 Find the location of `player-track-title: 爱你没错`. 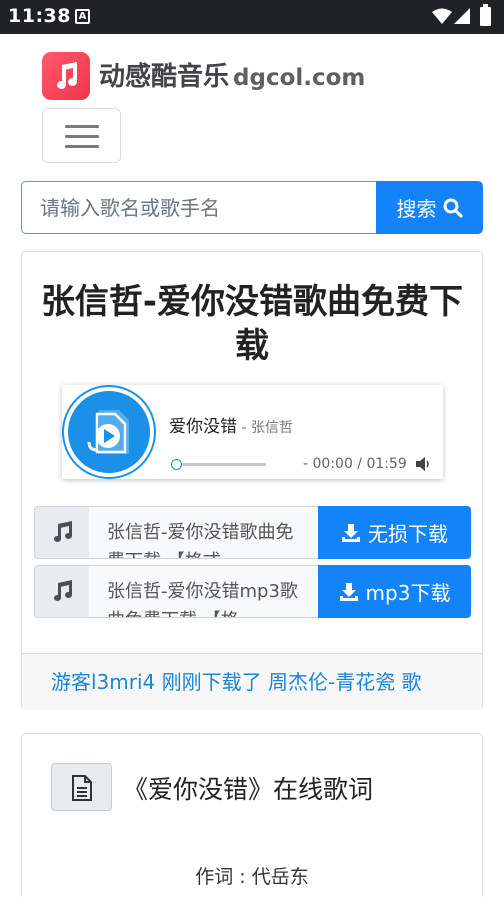

player-track-title: 爱你没错 is located at coordinates (203, 427).